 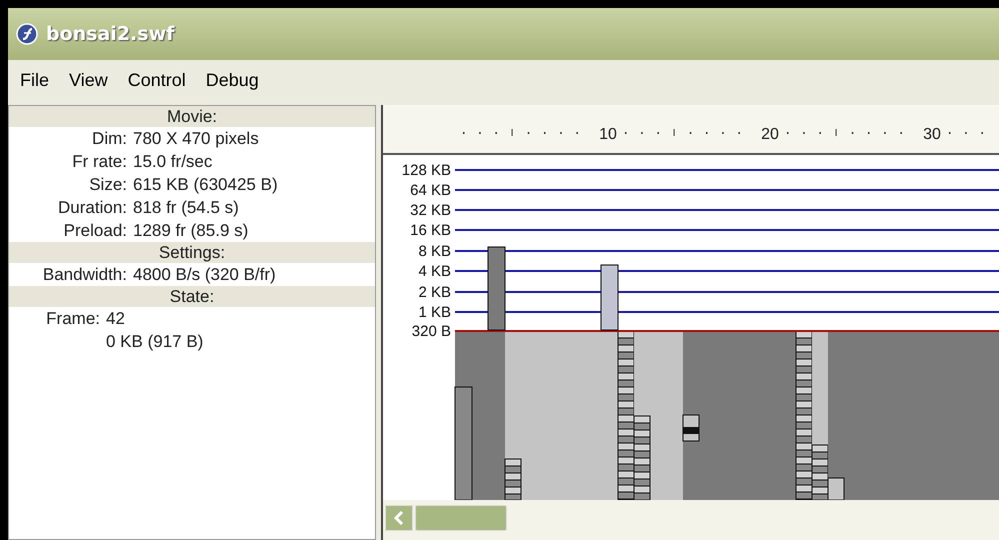 I want to click on section-header: Settings:, so click(x=192, y=252).